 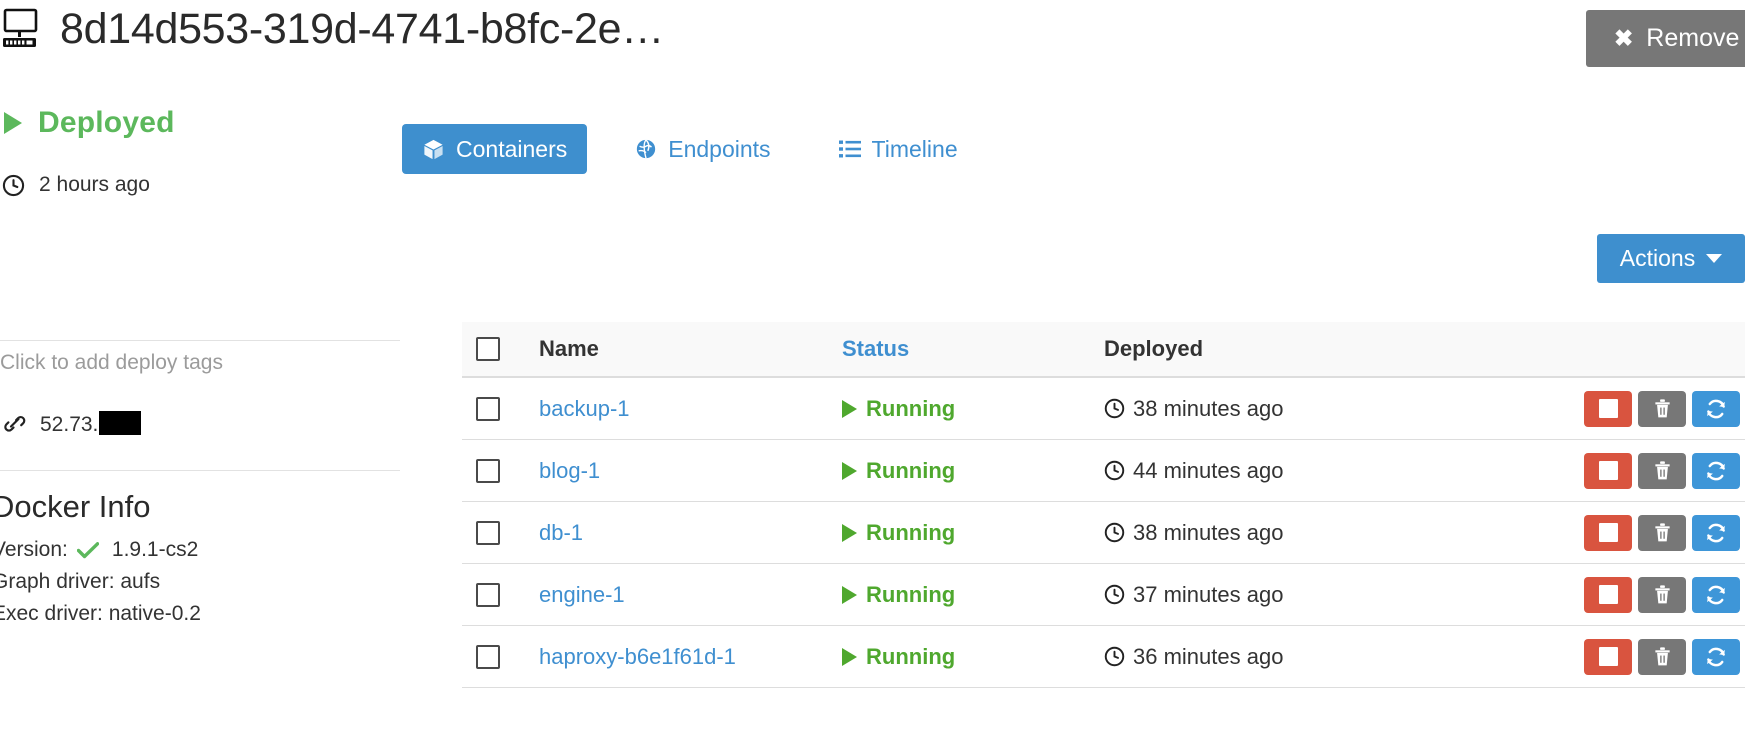 I want to click on docker-info-title: Docker Info, so click(x=75, y=506).